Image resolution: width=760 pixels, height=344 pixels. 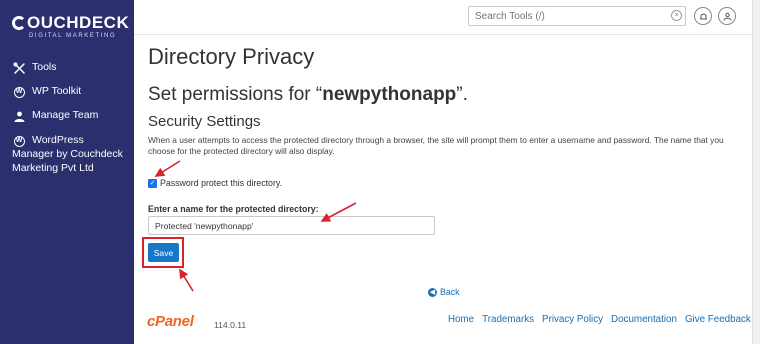 What do you see at coordinates (57, 91) in the screenshot?
I see `sidebar-item-label: WP Toolkit` at bounding box center [57, 91].